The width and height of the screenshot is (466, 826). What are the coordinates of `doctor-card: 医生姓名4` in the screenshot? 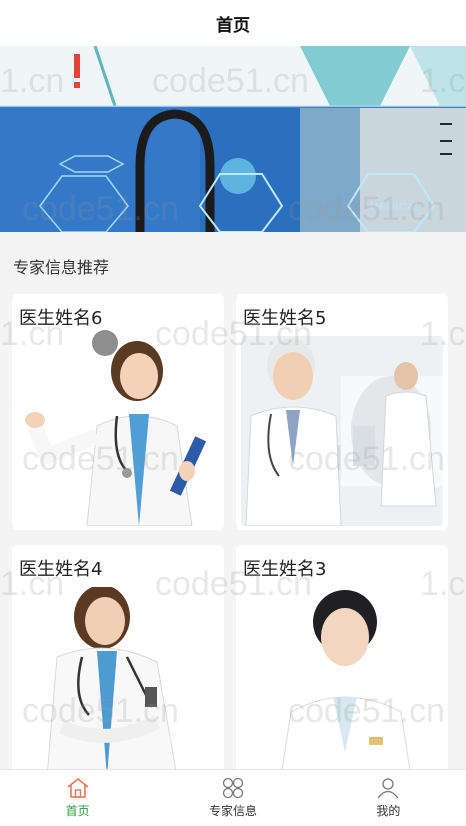 It's located at (118, 665).